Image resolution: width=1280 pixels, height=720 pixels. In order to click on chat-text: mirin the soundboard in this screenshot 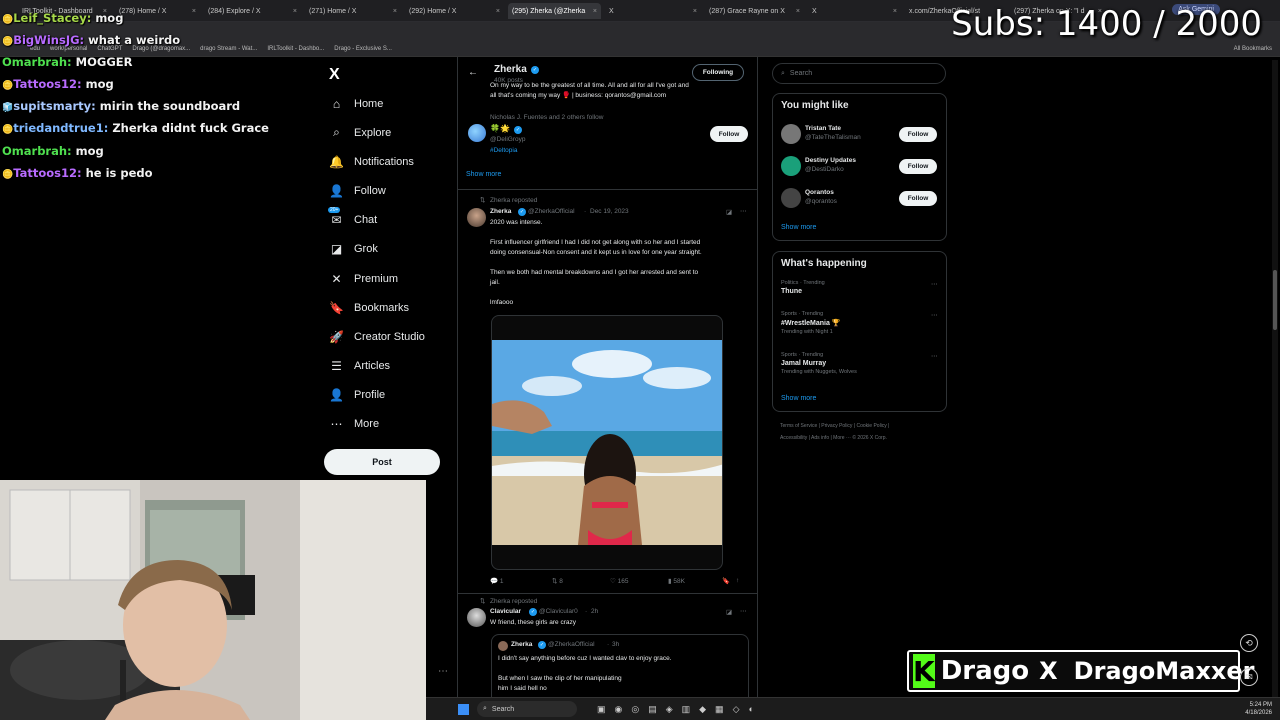, I will do `click(170, 106)`.